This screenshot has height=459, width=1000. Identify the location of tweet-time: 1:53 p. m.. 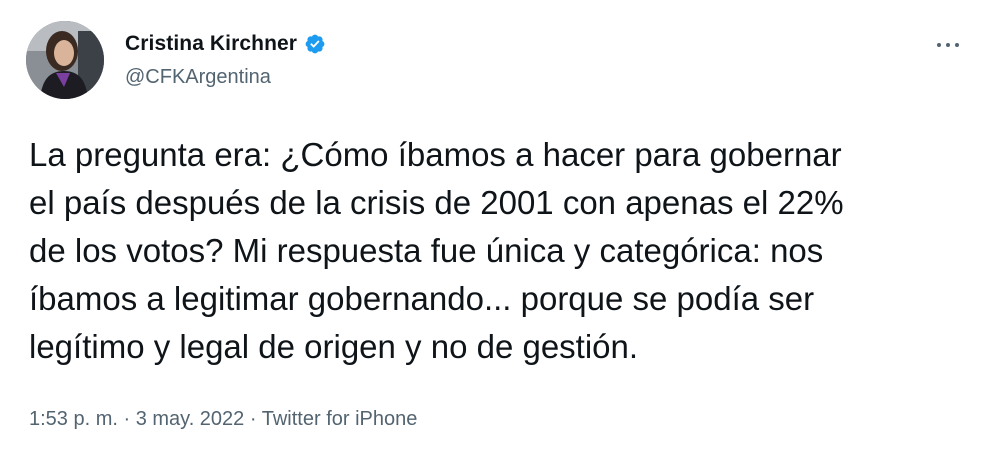
(73, 419).